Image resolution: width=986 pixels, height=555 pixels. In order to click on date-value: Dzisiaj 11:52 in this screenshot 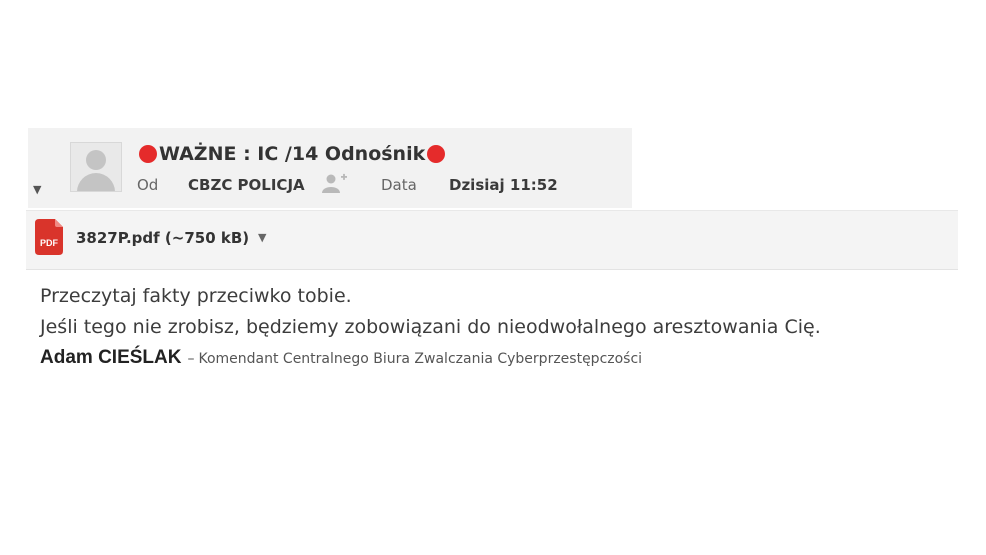, I will do `click(503, 185)`.